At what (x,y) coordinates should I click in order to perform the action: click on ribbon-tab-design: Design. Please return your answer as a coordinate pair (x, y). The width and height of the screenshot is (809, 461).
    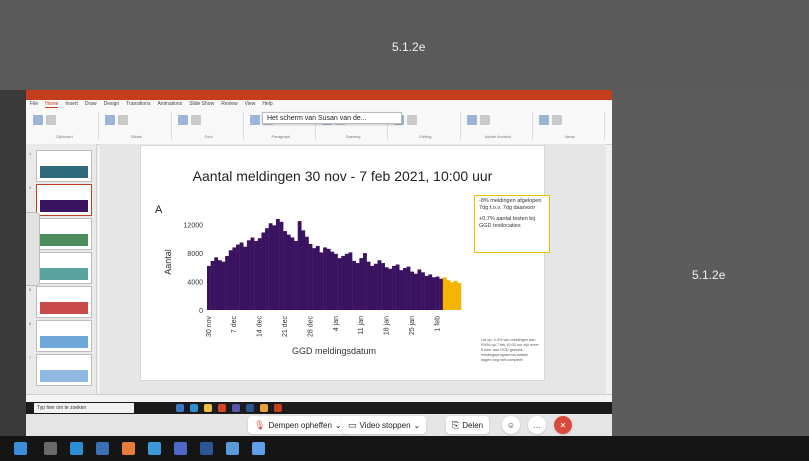
    Looking at the image, I should click on (112, 104).